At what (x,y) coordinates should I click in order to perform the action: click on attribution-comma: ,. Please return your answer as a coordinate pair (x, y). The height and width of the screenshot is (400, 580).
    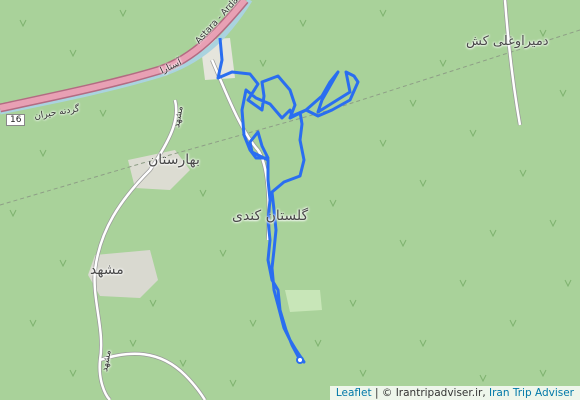
    Looking at the image, I should click on (485, 393).